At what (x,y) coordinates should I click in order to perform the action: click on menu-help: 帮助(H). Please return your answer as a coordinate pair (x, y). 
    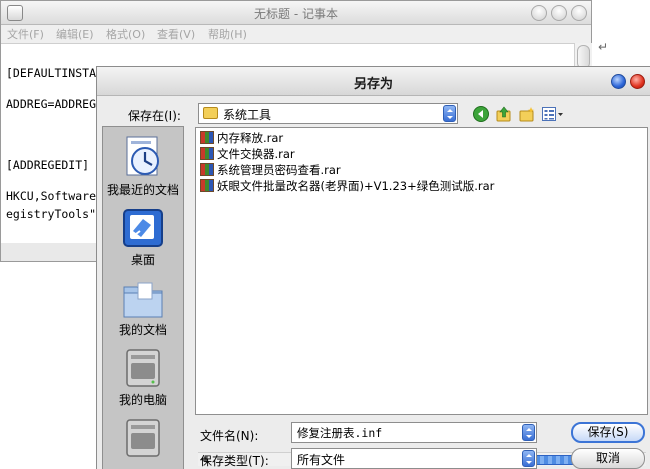
    Looking at the image, I should click on (227, 34).